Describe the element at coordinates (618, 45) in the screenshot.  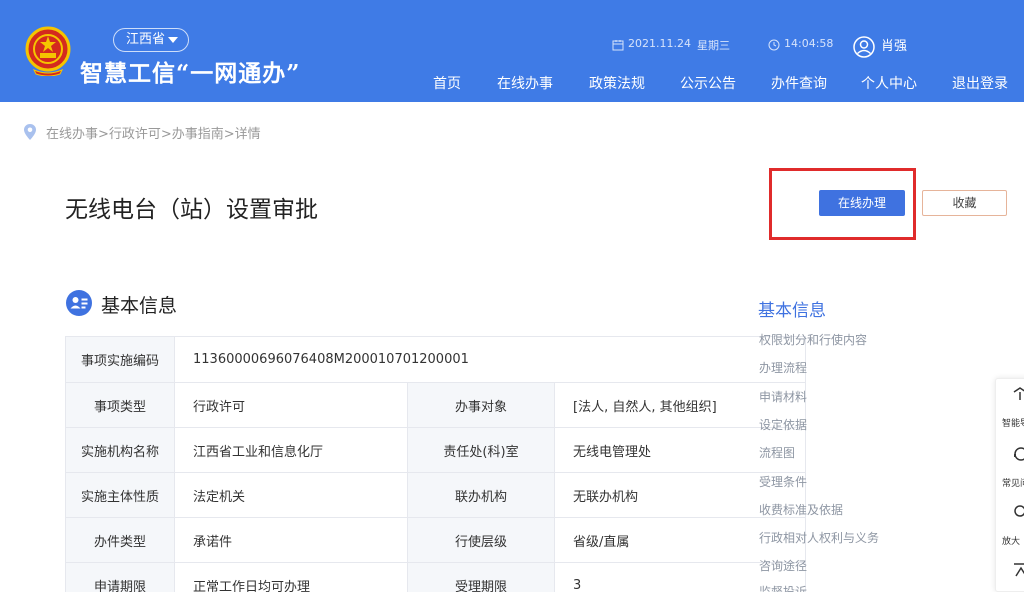
I see `calendar-icon` at that location.